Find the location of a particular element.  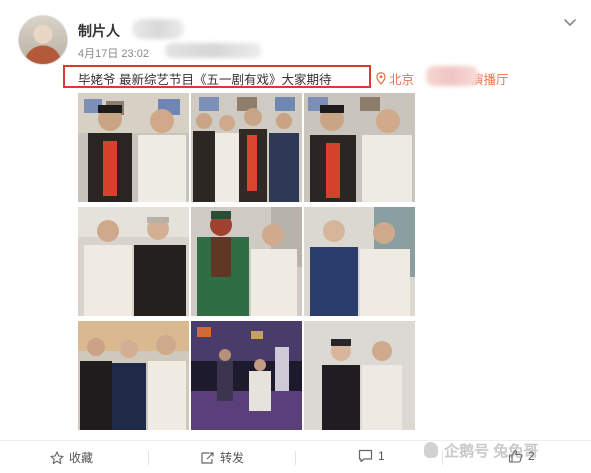

repost-button: 转发 is located at coordinates (222, 457).